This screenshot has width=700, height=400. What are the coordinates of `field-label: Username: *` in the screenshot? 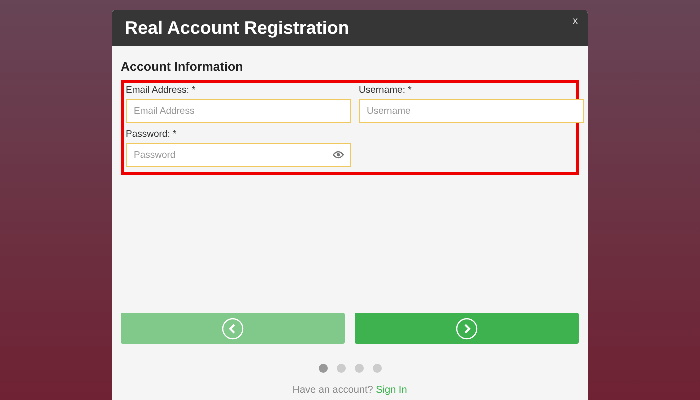 It's located at (386, 90).